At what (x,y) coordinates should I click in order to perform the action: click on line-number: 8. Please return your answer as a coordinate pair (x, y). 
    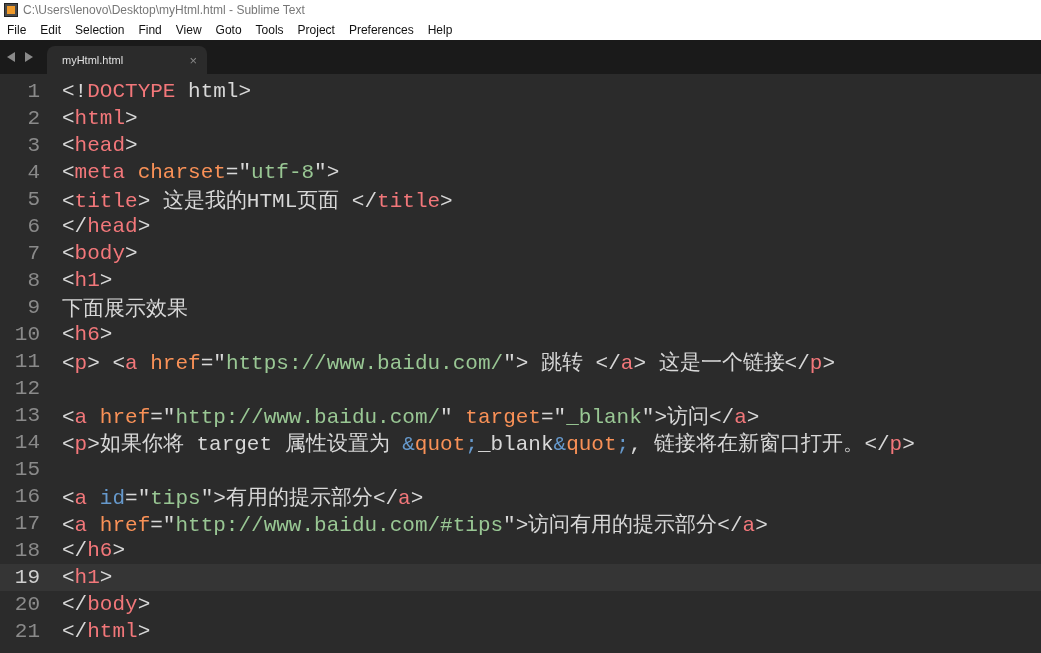
    Looking at the image, I should click on (33, 280).